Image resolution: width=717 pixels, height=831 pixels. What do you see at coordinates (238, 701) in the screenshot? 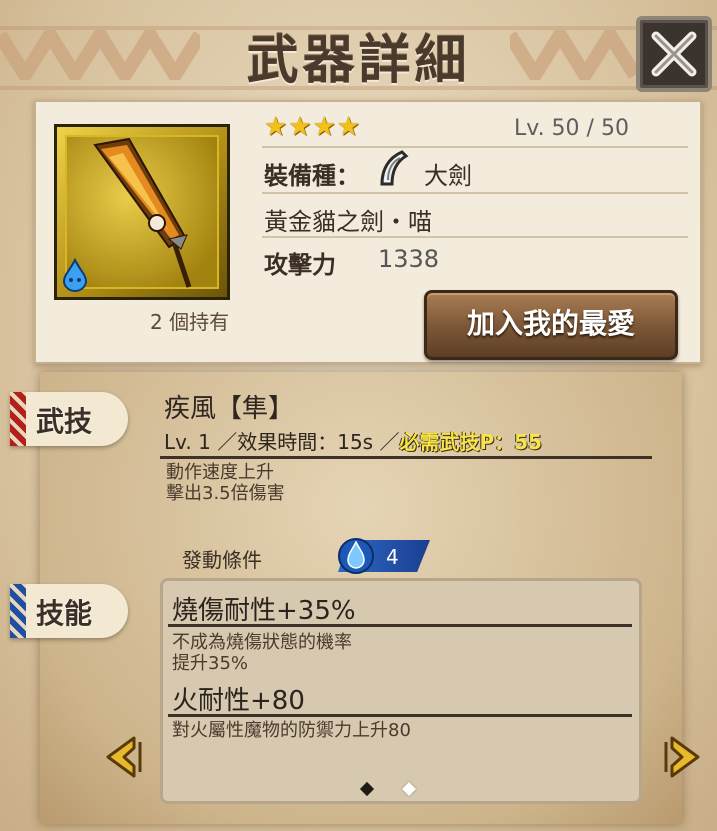
I see `skill-name: 火耐性+80` at bounding box center [238, 701].